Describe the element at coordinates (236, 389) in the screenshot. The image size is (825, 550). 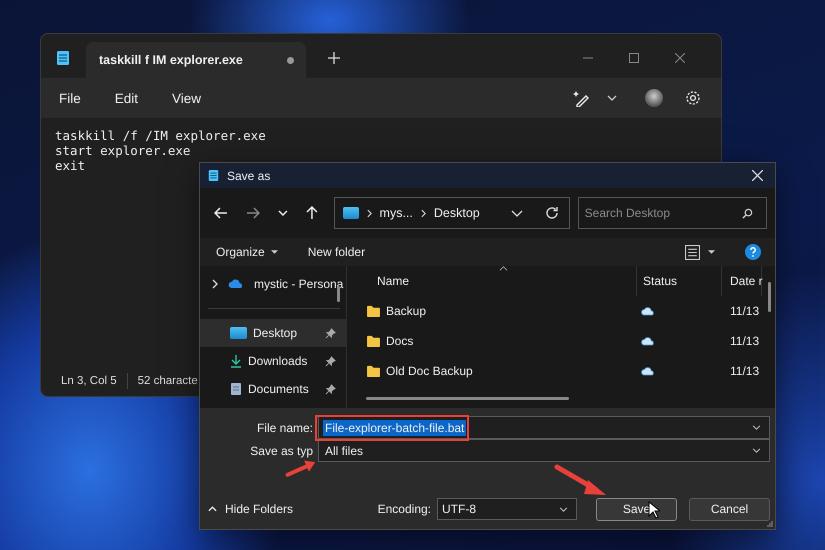
I see `document-icon` at that location.